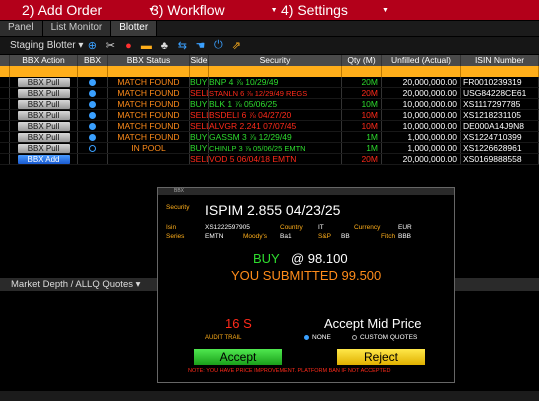 Image resolution: width=539 pixels, height=401 pixels. What do you see at coordinates (128, 46) in the screenshot?
I see `record-icon: ●` at bounding box center [128, 46].